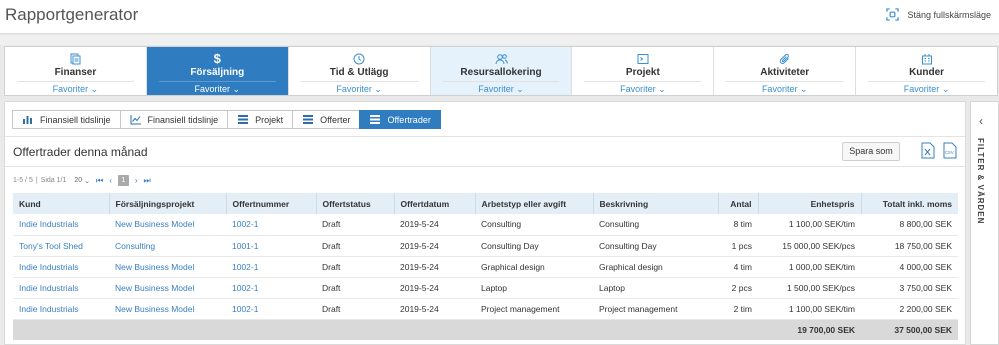 This screenshot has width=999, height=345. Describe the element at coordinates (99, 181) in the screenshot. I see `first-page-icon: ⏮` at that location.